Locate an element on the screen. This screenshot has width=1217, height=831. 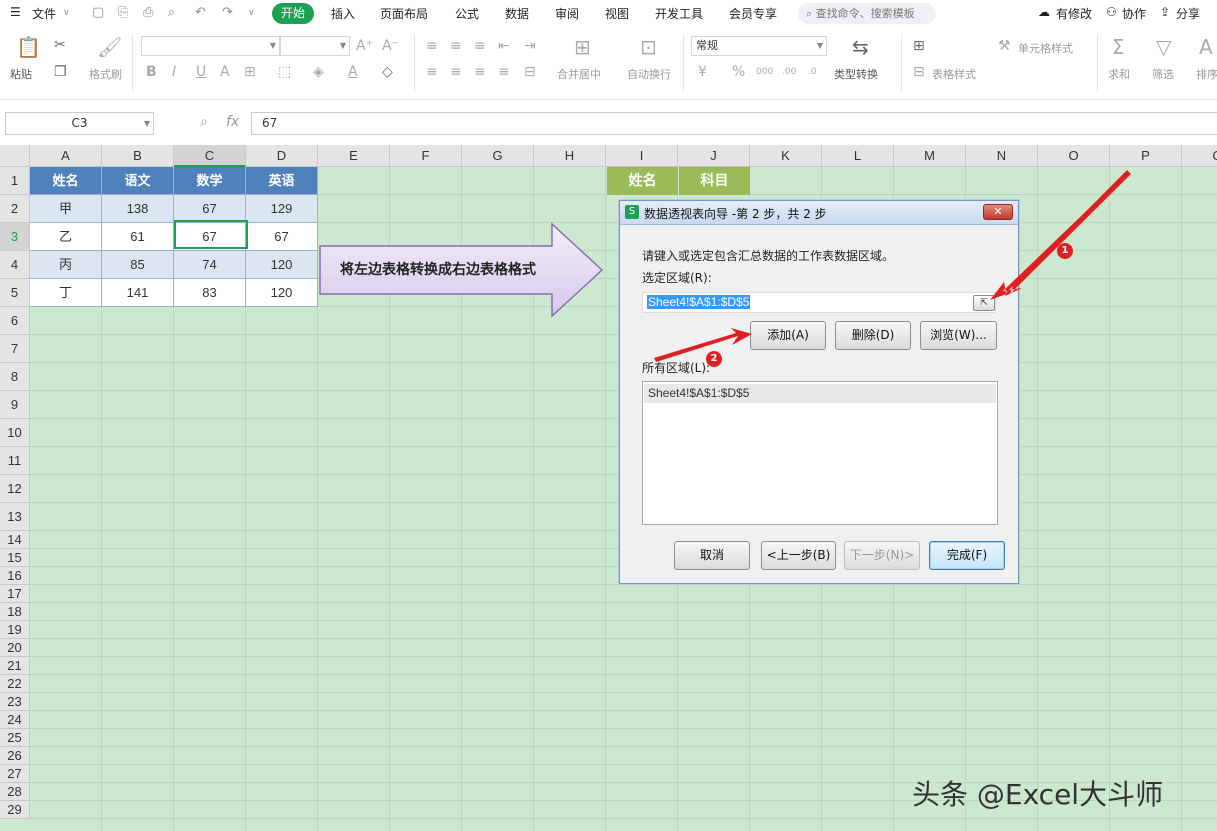
row-header-29: 29 is located at coordinates (15, 810).